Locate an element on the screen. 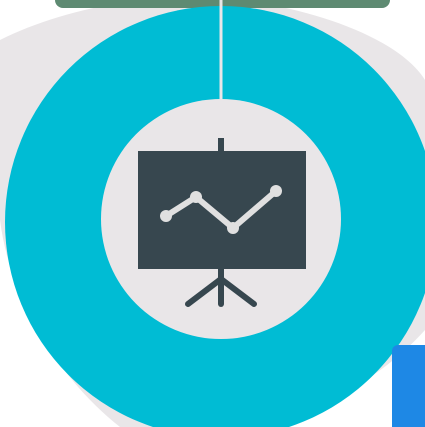 The width and height of the screenshot is (425, 427). blue-tab is located at coordinates (408, 386).